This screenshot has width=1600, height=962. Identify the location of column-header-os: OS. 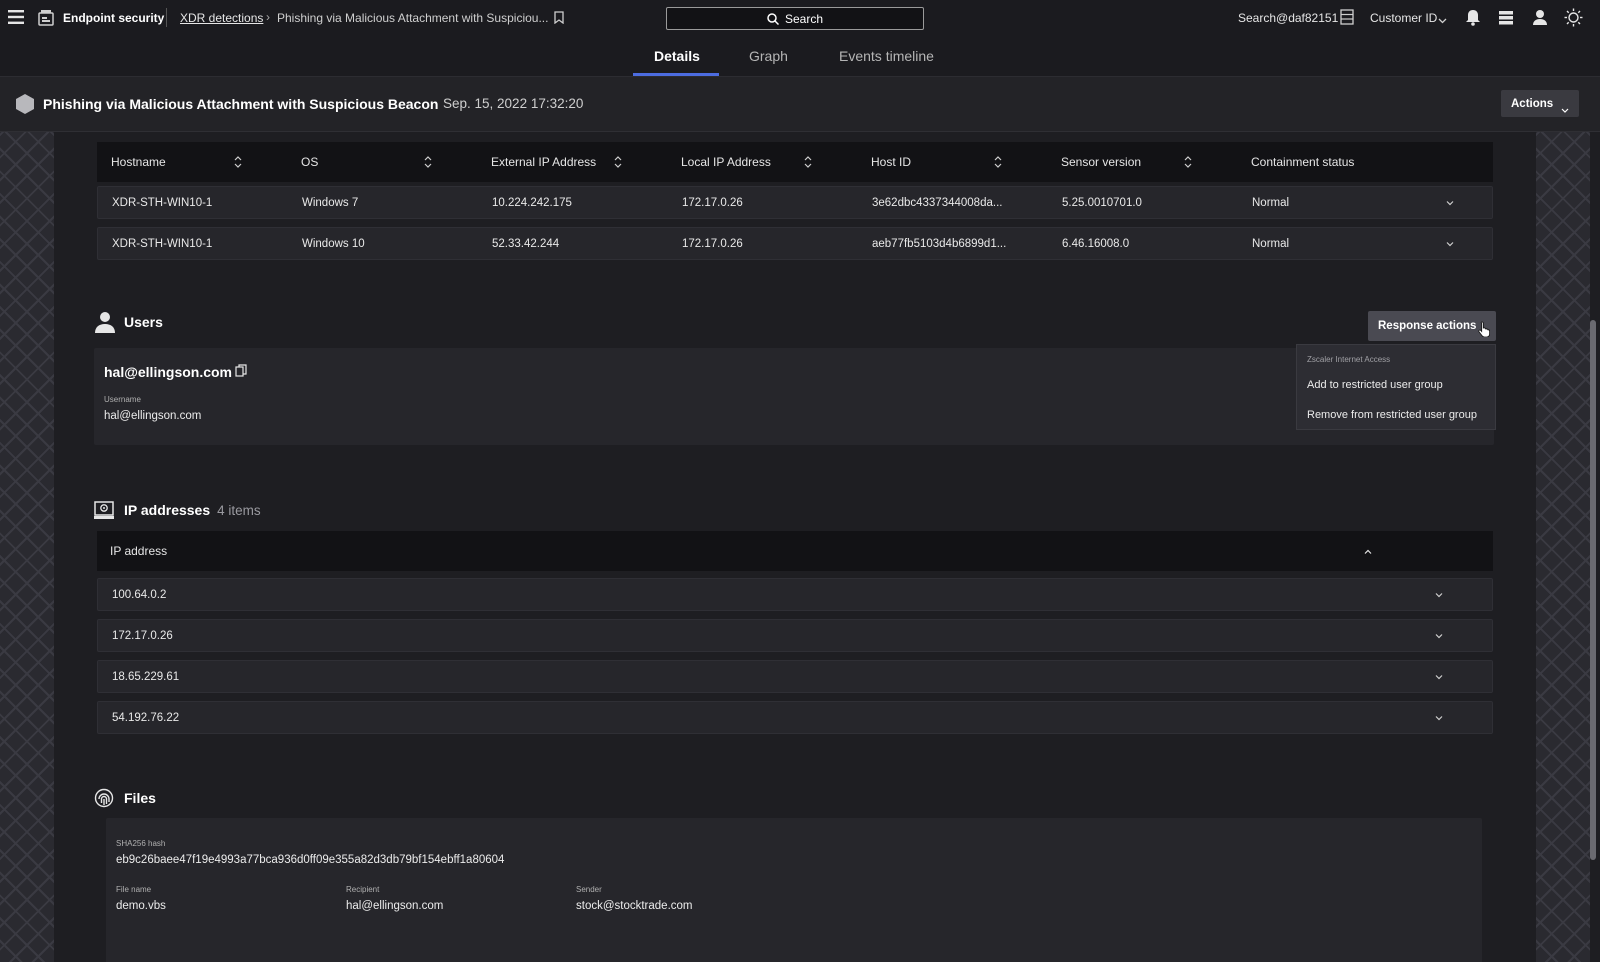
(309, 162).